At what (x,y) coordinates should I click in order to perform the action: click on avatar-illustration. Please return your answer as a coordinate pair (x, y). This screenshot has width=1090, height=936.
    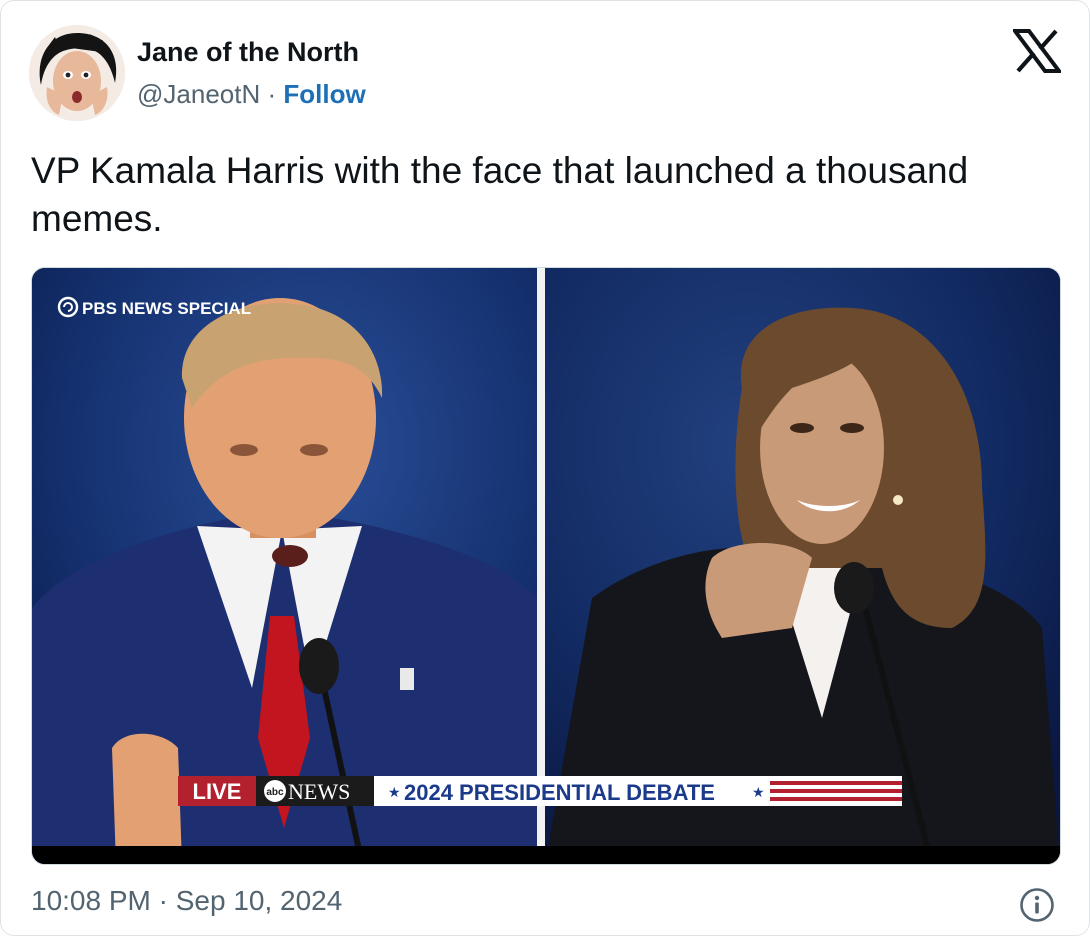
    Looking at the image, I should click on (77, 73).